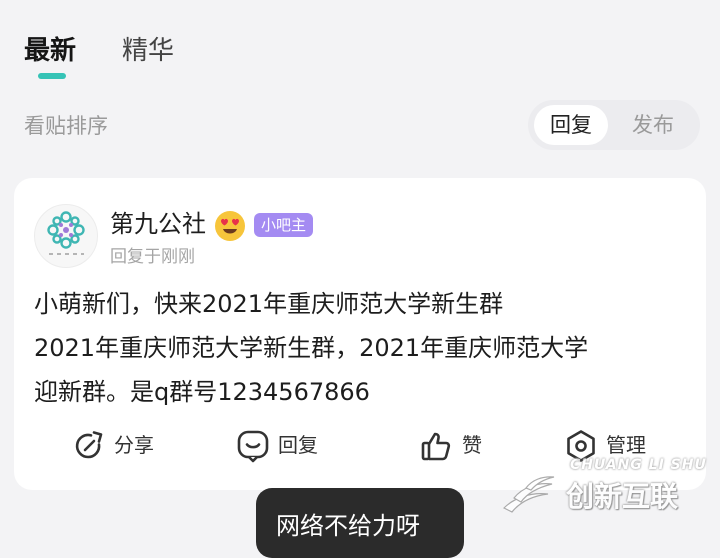 The width and height of the screenshot is (720, 558). Describe the element at coordinates (269, 304) in the screenshot. I see `content-line: 小萌新们，快来2021年重庆师范大学新生群` at that location.